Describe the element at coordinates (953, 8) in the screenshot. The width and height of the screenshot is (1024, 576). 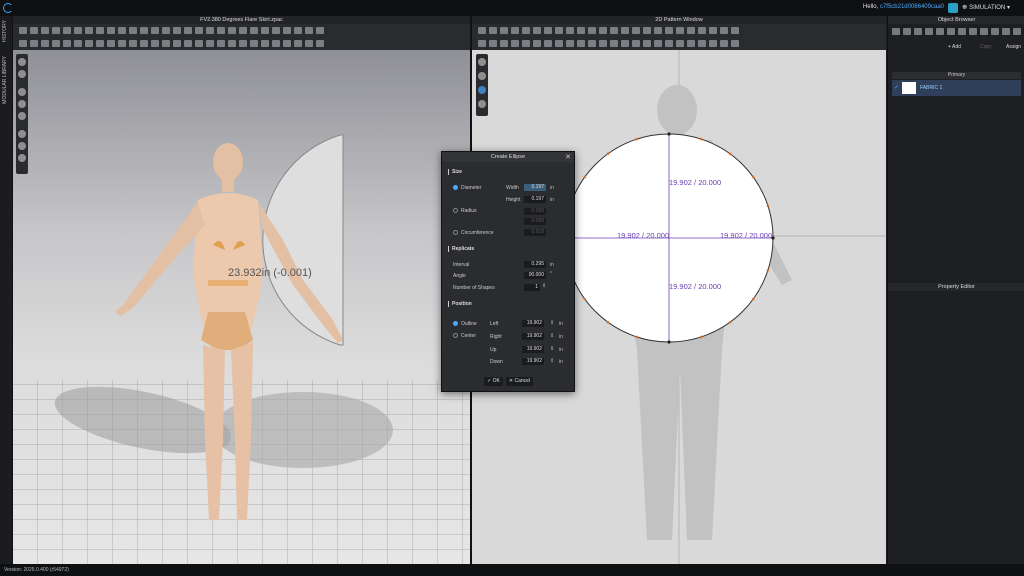
I see `simulation-icon` at that location.